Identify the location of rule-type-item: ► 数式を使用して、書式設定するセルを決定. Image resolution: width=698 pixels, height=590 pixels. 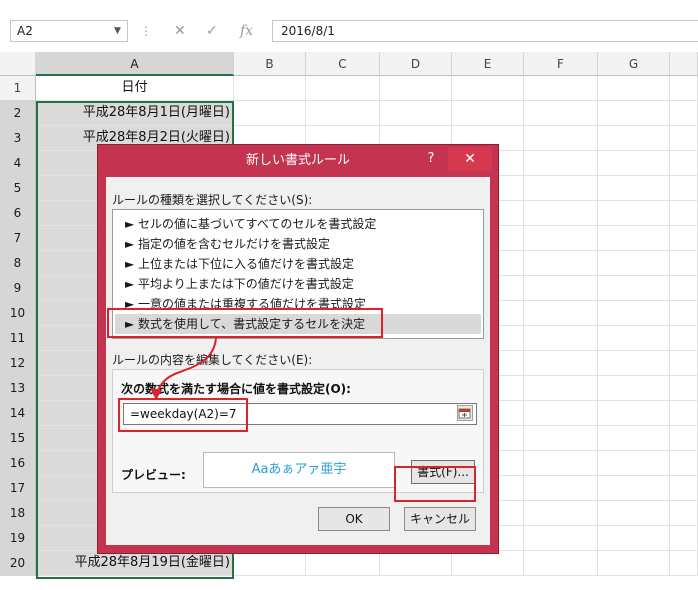
(298, 324).